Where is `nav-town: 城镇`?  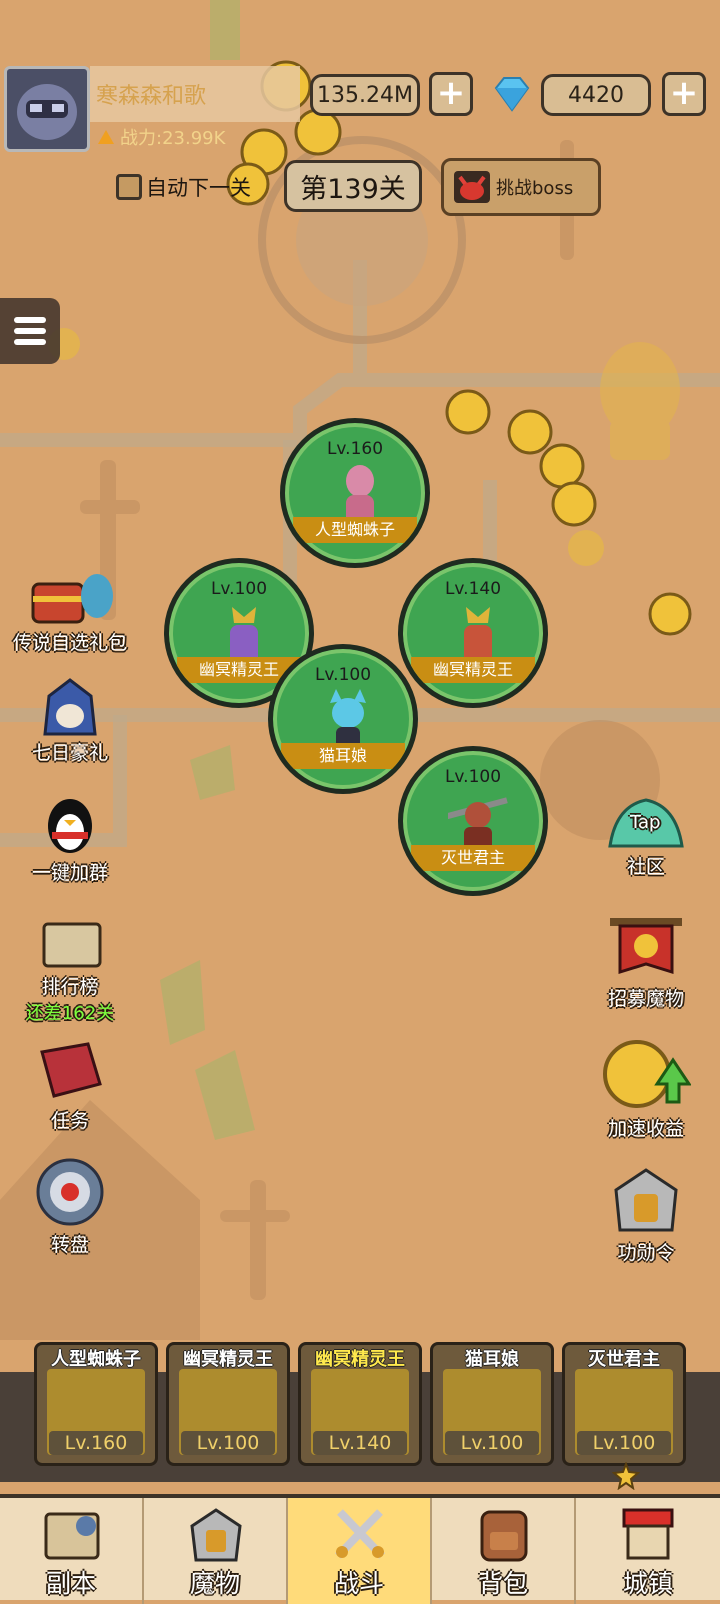
nav-town: 城镇 is located at coordinates (648, 1551).